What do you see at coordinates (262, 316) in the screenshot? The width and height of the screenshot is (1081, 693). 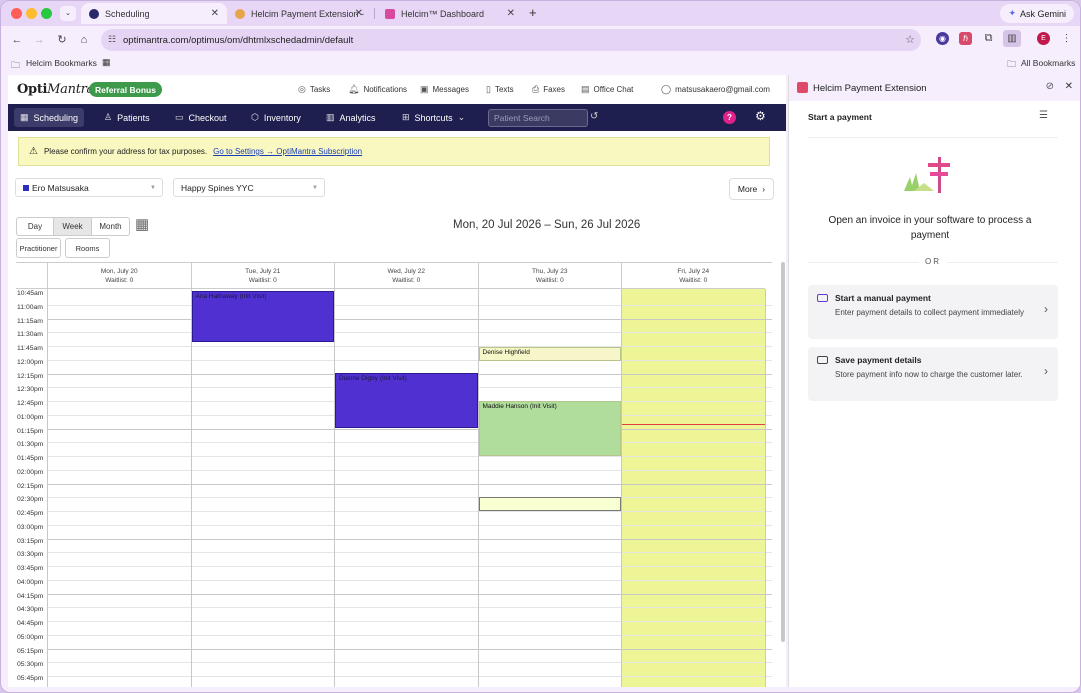 I see `appointment-block: Ana Hathaway (Init Visit)` at bounding box center [262, 316].